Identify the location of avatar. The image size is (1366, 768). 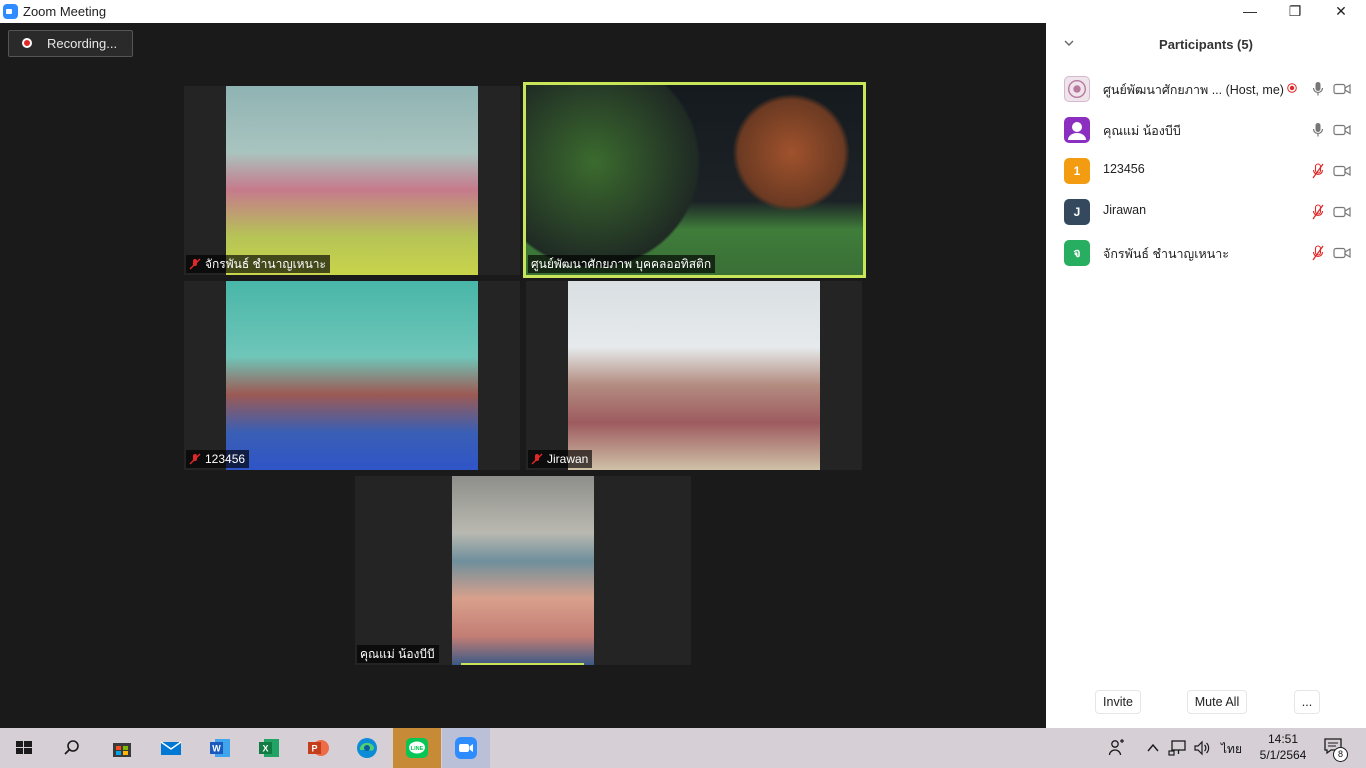
(1077, 130).